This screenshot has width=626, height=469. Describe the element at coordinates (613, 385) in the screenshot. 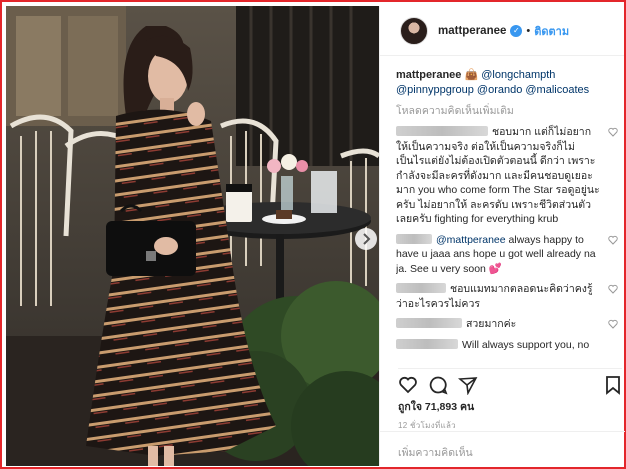

I see `bookmark-icon` at that location.